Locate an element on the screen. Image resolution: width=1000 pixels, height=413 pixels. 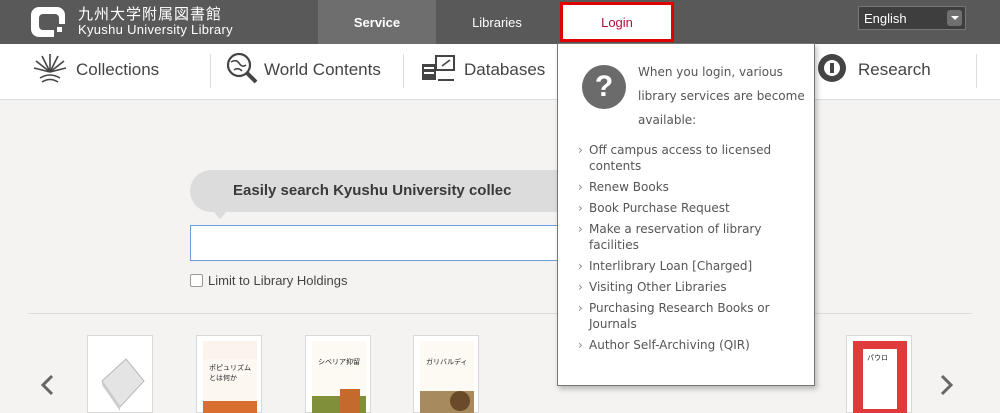
book-title: ポピュリズムとは何か is located at coordinates (230, 373).